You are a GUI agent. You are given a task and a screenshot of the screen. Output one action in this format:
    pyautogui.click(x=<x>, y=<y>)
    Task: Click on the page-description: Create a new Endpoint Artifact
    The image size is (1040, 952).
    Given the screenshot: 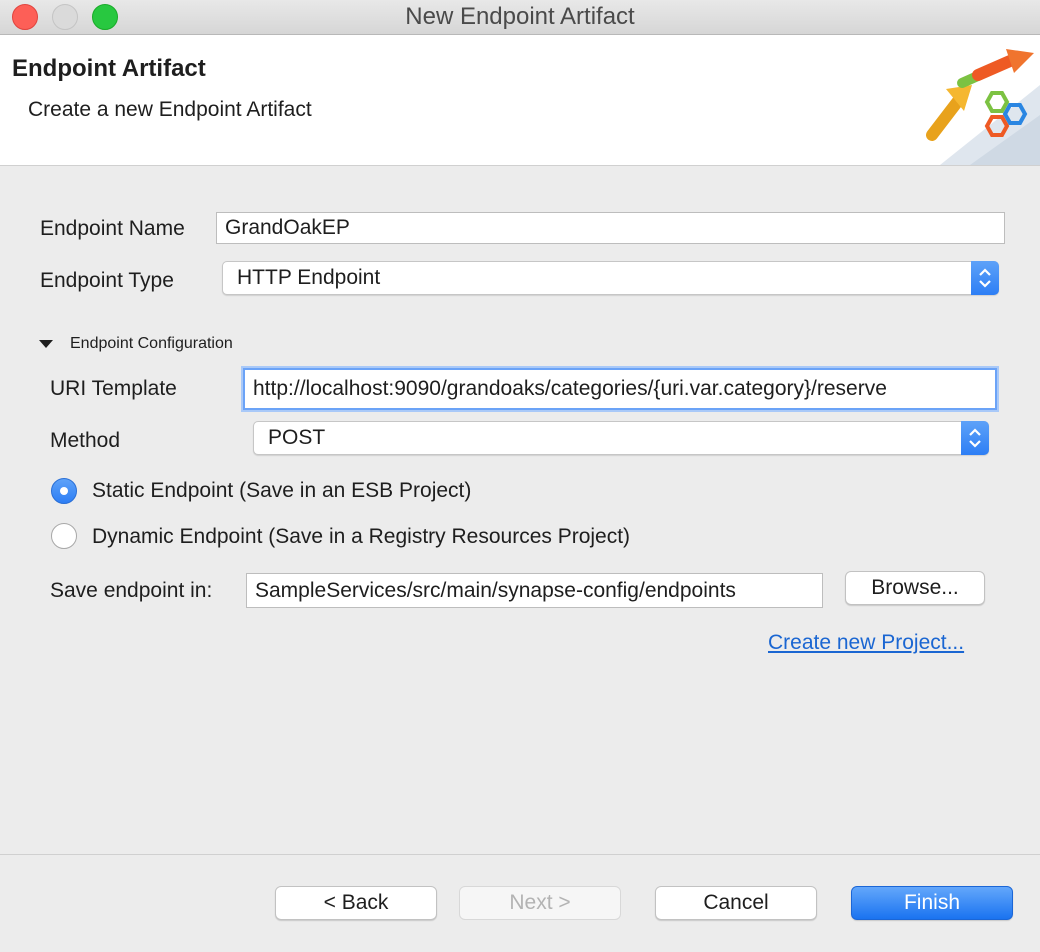 What is the action you would take?
    pyautogui.click(x=170, y=109)
    